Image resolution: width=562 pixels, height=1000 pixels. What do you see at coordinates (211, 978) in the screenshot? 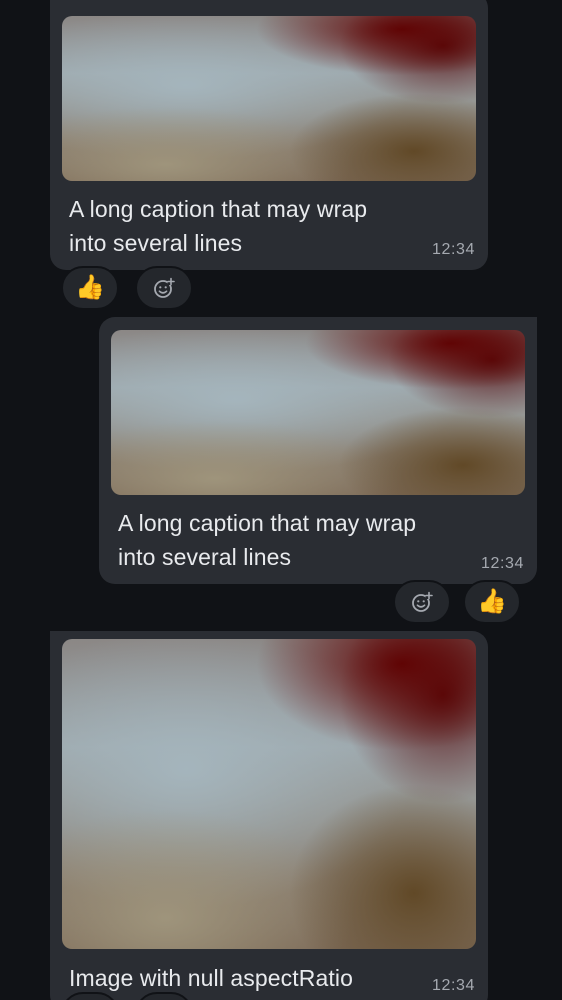
I see `message-caption: Image with null aspectRatio` at bounding box center [211, 978].